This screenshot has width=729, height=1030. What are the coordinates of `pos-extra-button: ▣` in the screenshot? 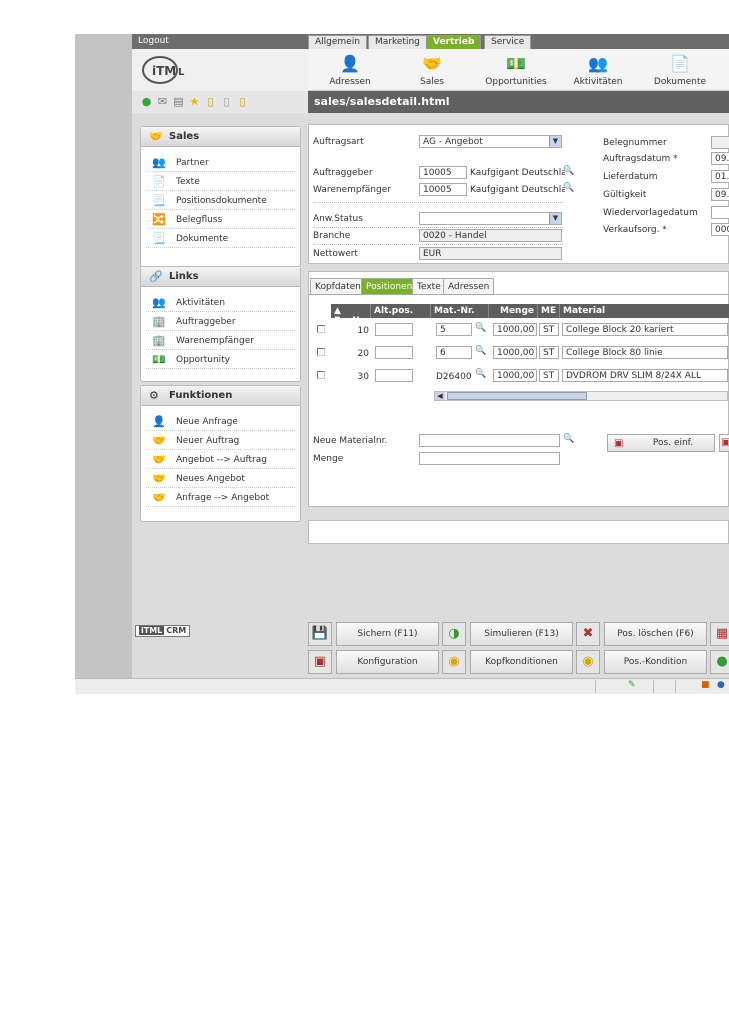 It's located at (724, 443).